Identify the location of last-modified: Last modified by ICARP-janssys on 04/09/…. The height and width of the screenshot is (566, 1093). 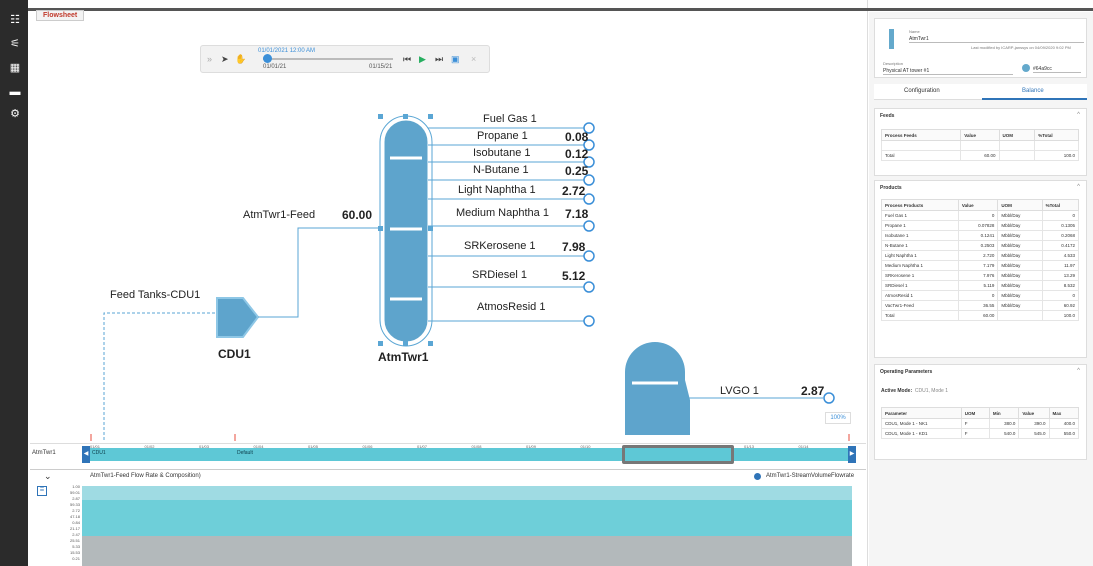
(1021, 47).